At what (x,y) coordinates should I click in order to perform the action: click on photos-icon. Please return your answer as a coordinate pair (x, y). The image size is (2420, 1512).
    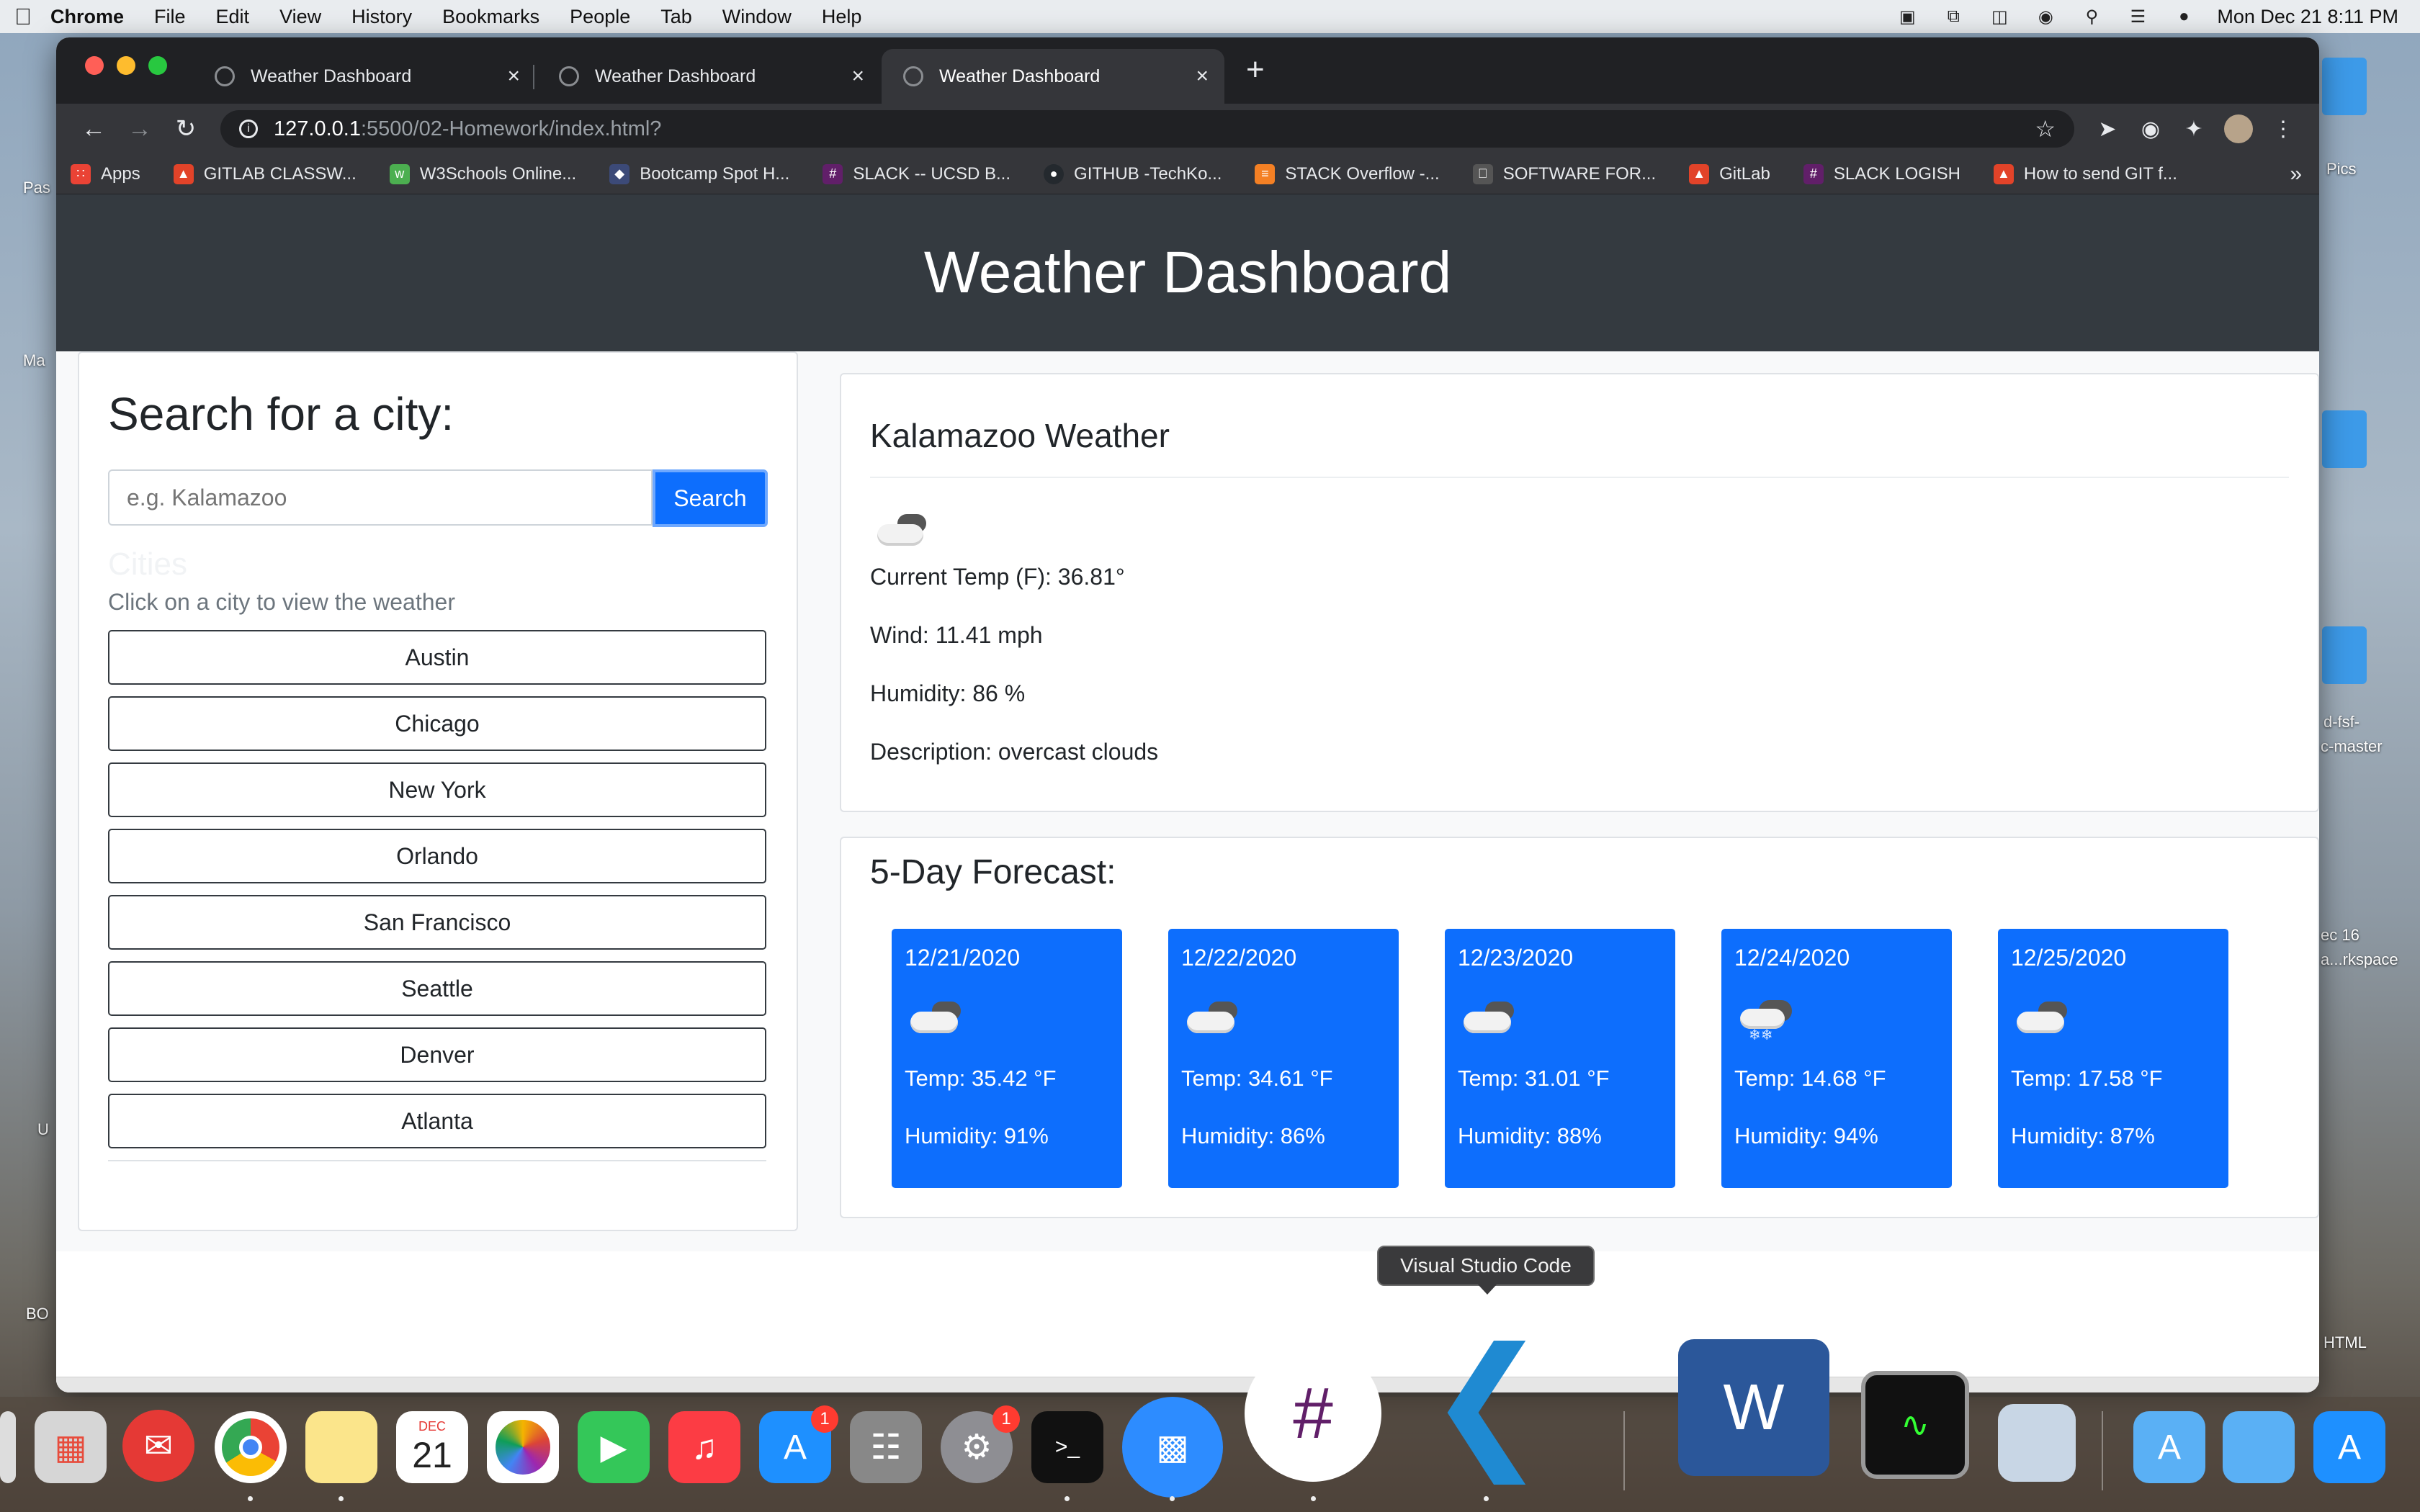
    Looking at the image, I should click on (523, 1447).